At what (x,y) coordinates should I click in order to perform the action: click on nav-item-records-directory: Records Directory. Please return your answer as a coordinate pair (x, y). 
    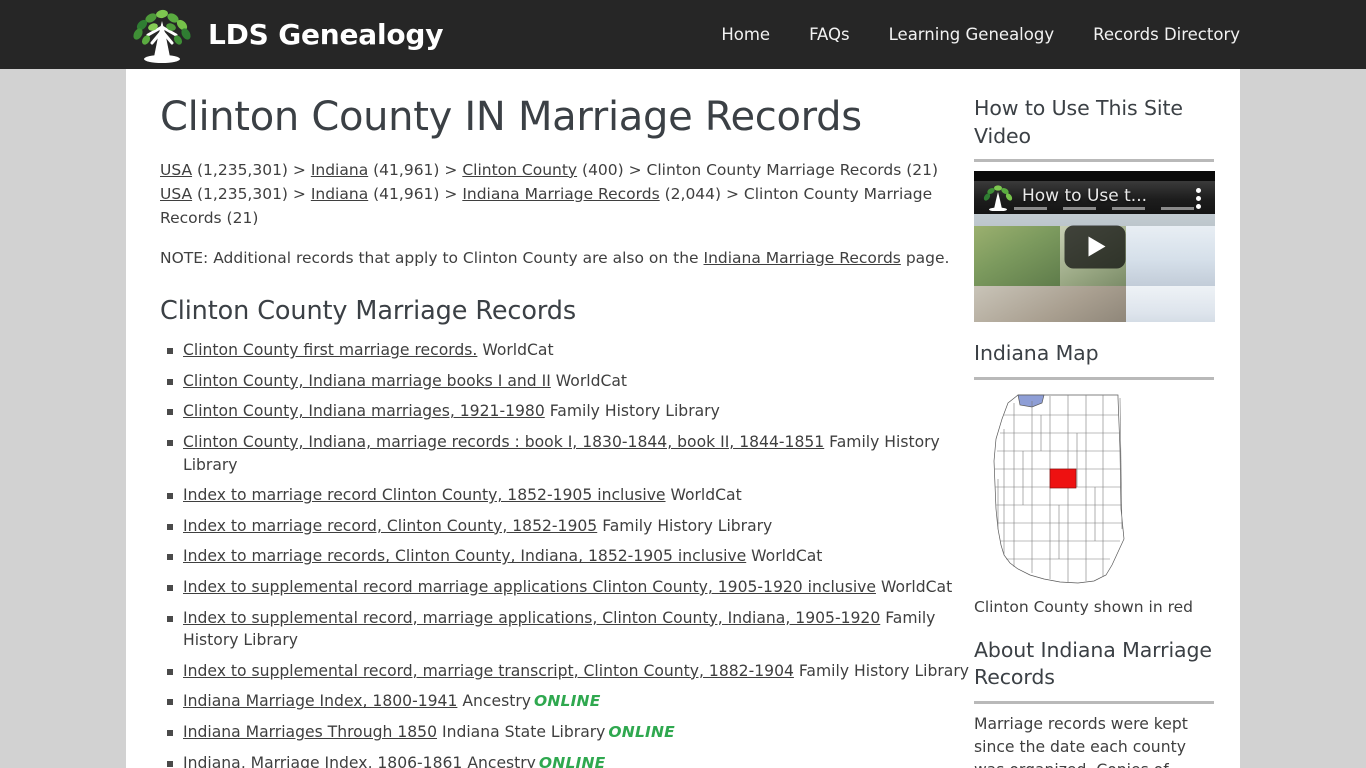
    Looking at the image, I should click on (1166, 34).